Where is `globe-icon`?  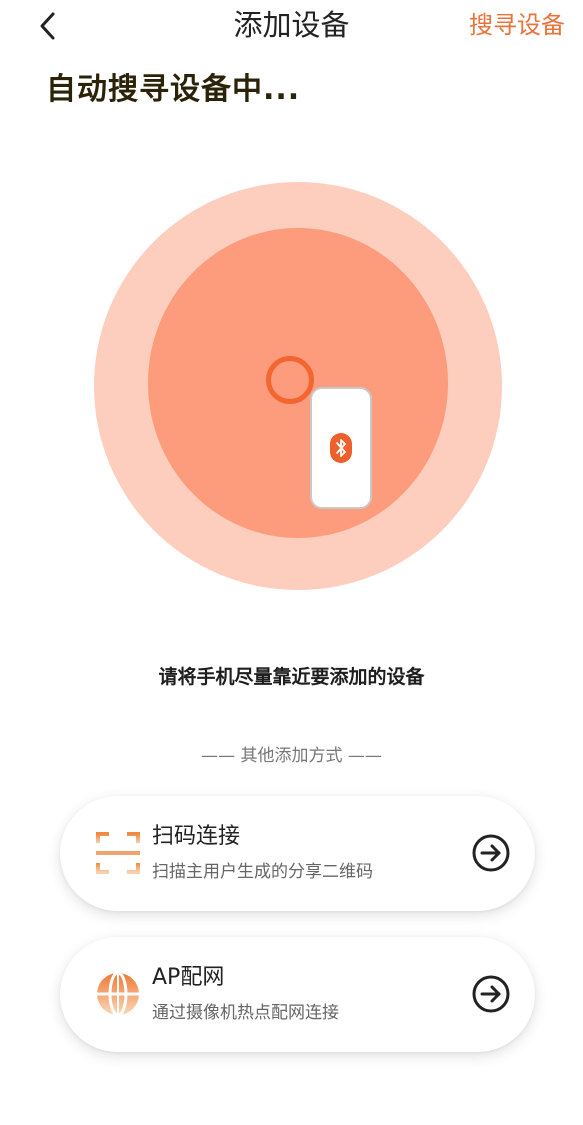
globe-icon is located at coordinates (118, 994).